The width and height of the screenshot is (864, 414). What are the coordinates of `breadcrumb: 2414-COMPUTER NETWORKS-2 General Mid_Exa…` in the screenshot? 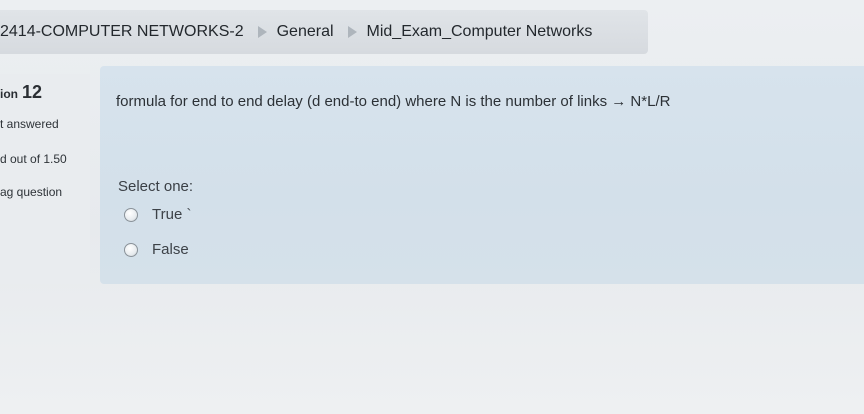 It's located at (324, 32).